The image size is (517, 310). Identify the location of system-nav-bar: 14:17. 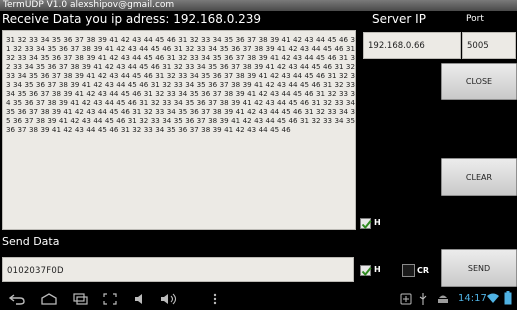
(258, 299).